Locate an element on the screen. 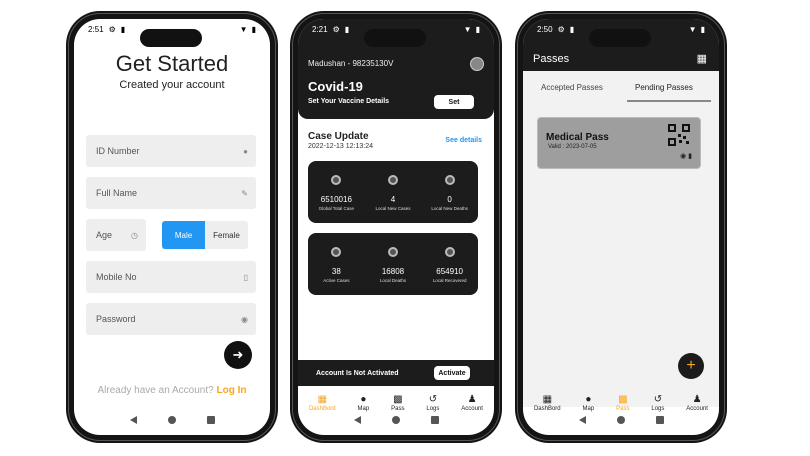 This screenshot has width=810, height=456. edit-icon: ✎ is located at coordinates (244, 193).